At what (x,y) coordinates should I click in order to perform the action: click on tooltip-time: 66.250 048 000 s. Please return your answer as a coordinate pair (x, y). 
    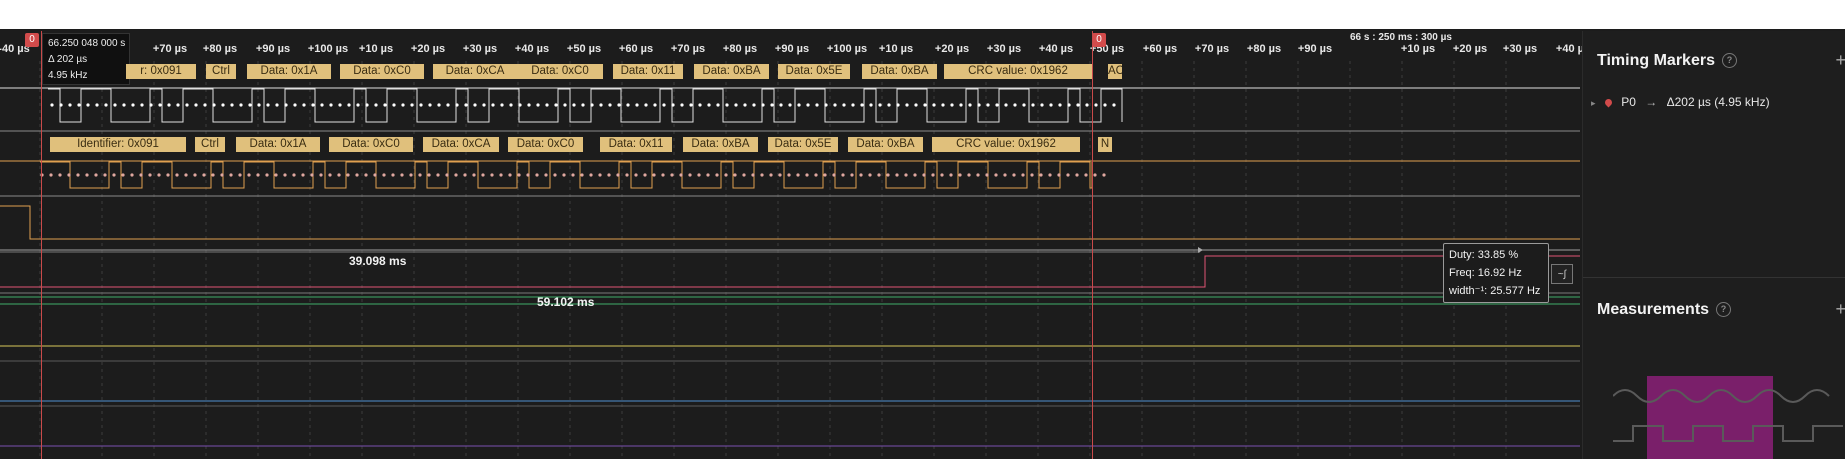
    Looking at the image, I should click on (87, 43).